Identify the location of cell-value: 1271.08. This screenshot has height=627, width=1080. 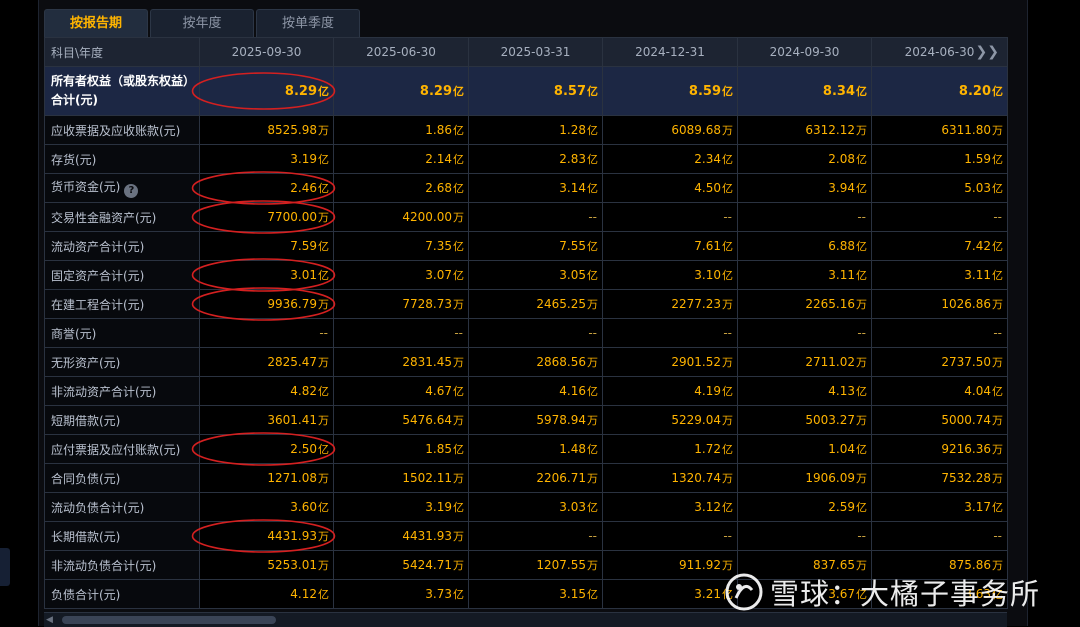
(292, 478).